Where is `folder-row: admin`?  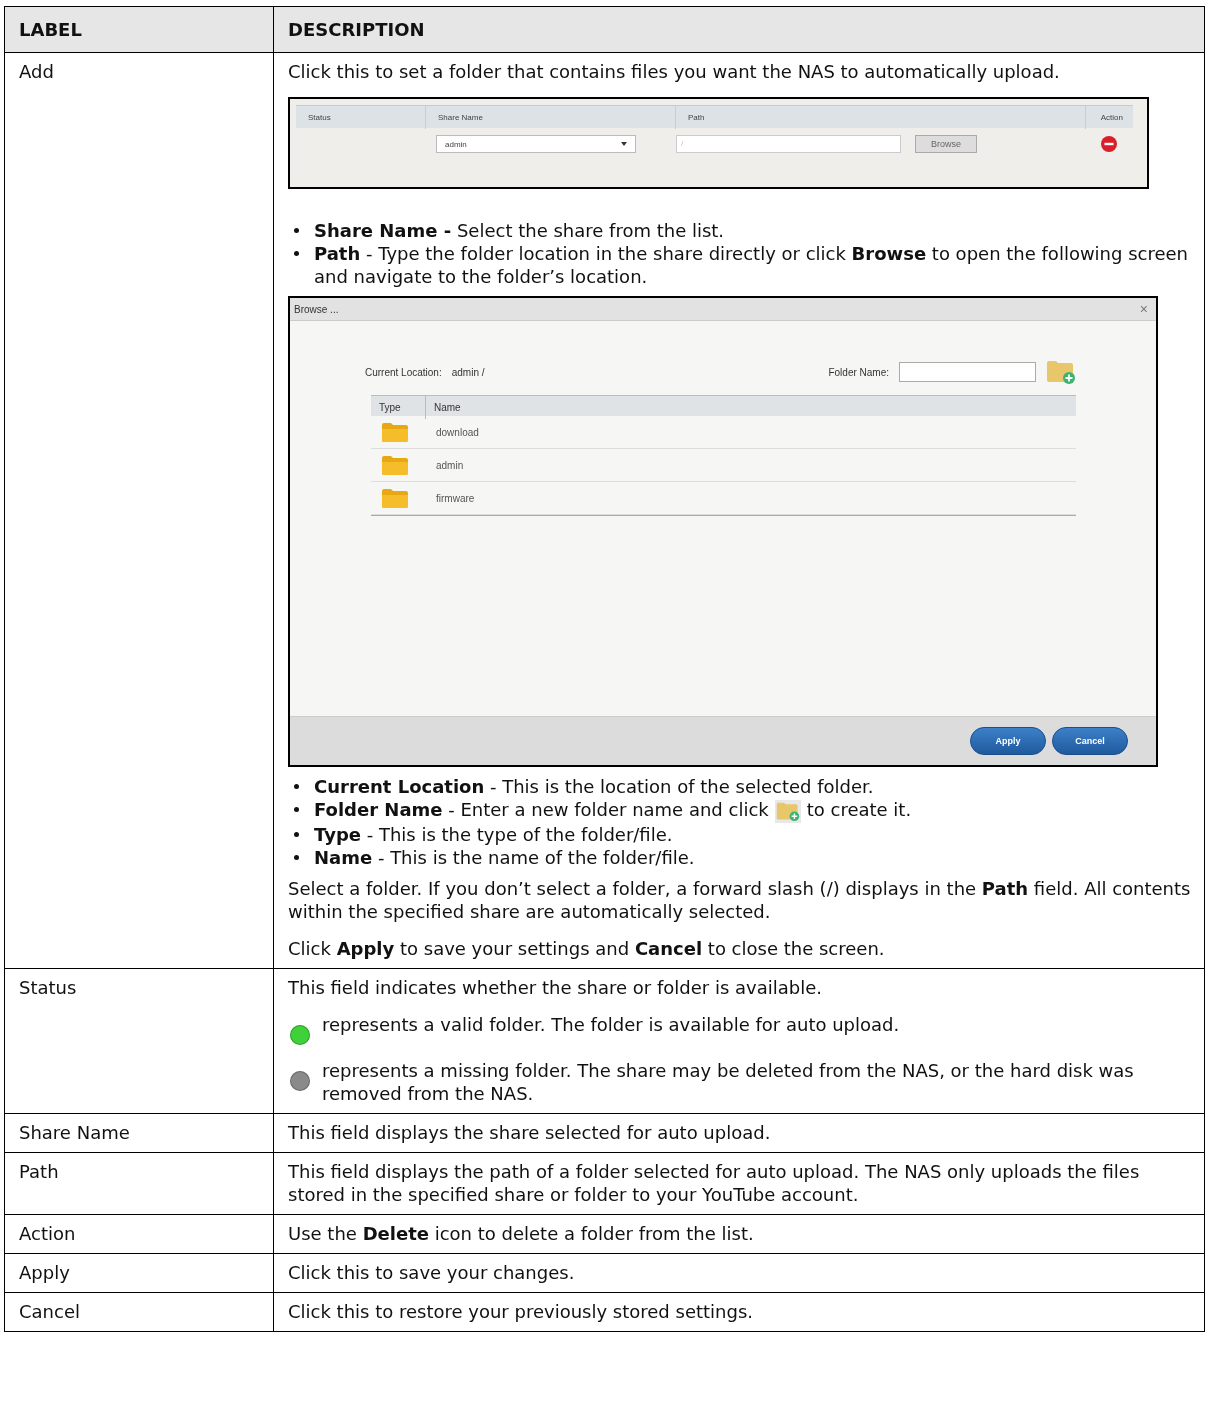 folder-row: admin is located at coordinates (723, 465).